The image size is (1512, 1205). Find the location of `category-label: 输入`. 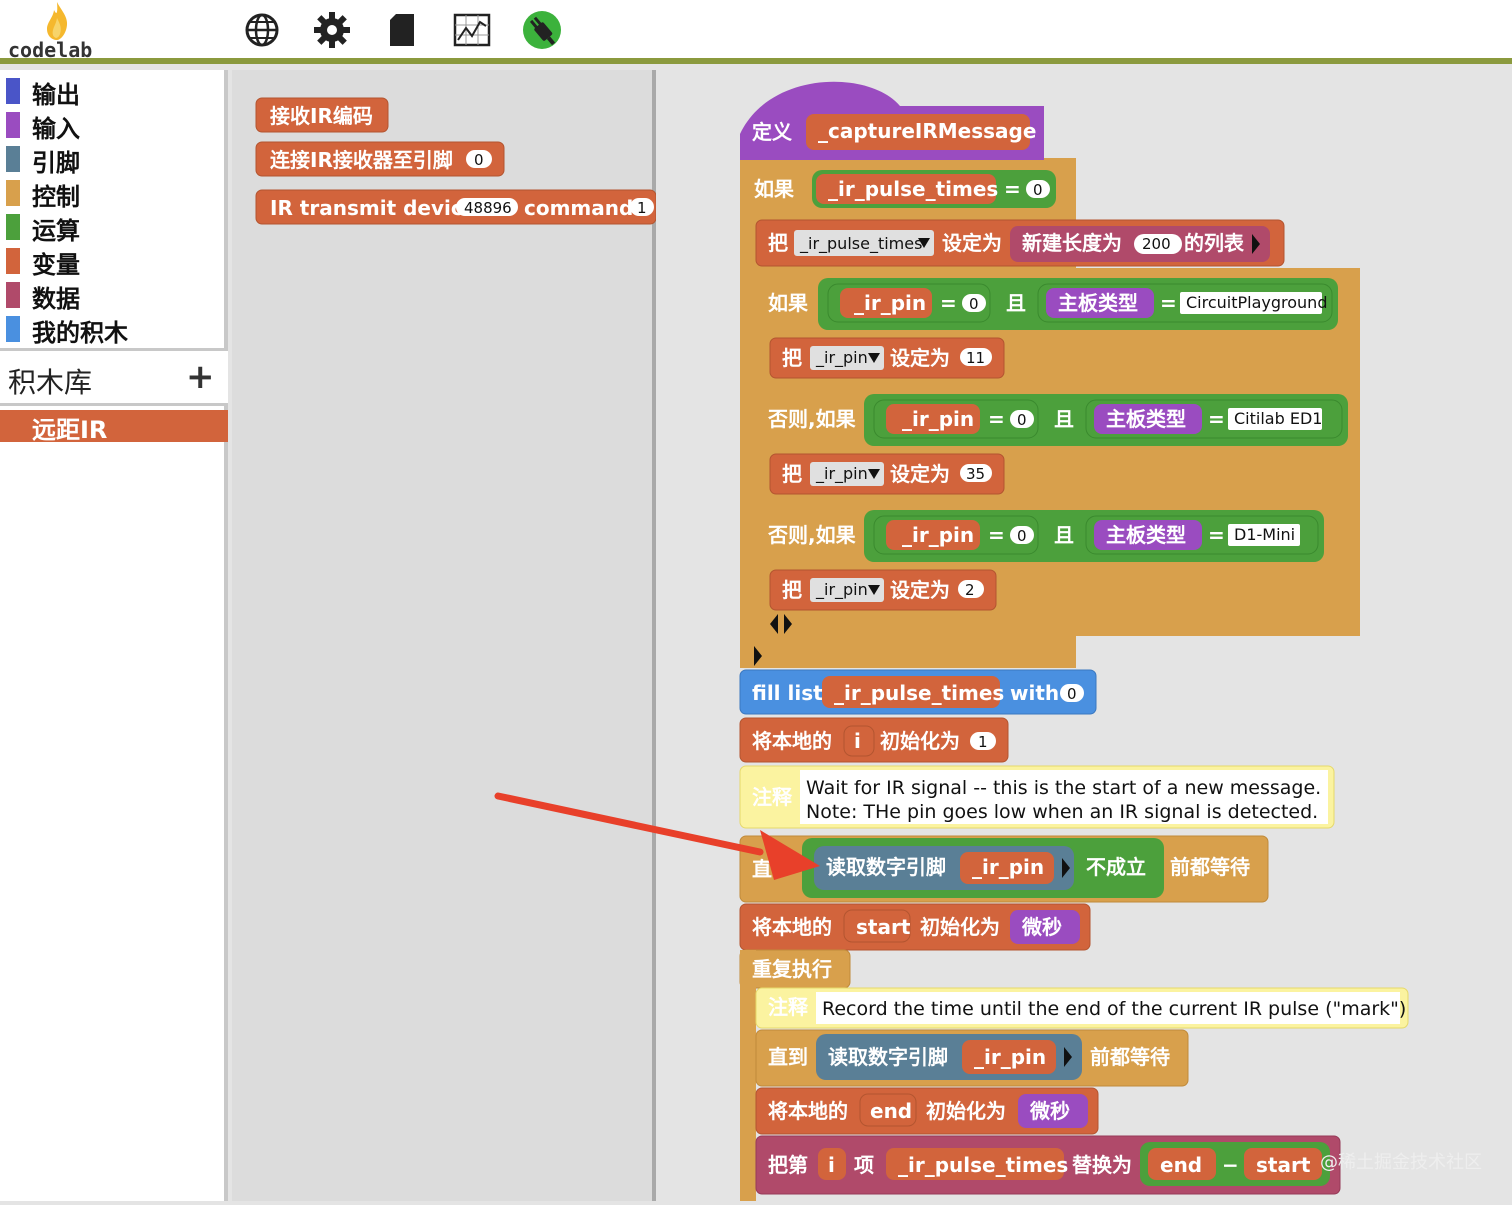

category-label: 输入 is located at coordinates (56, 129).